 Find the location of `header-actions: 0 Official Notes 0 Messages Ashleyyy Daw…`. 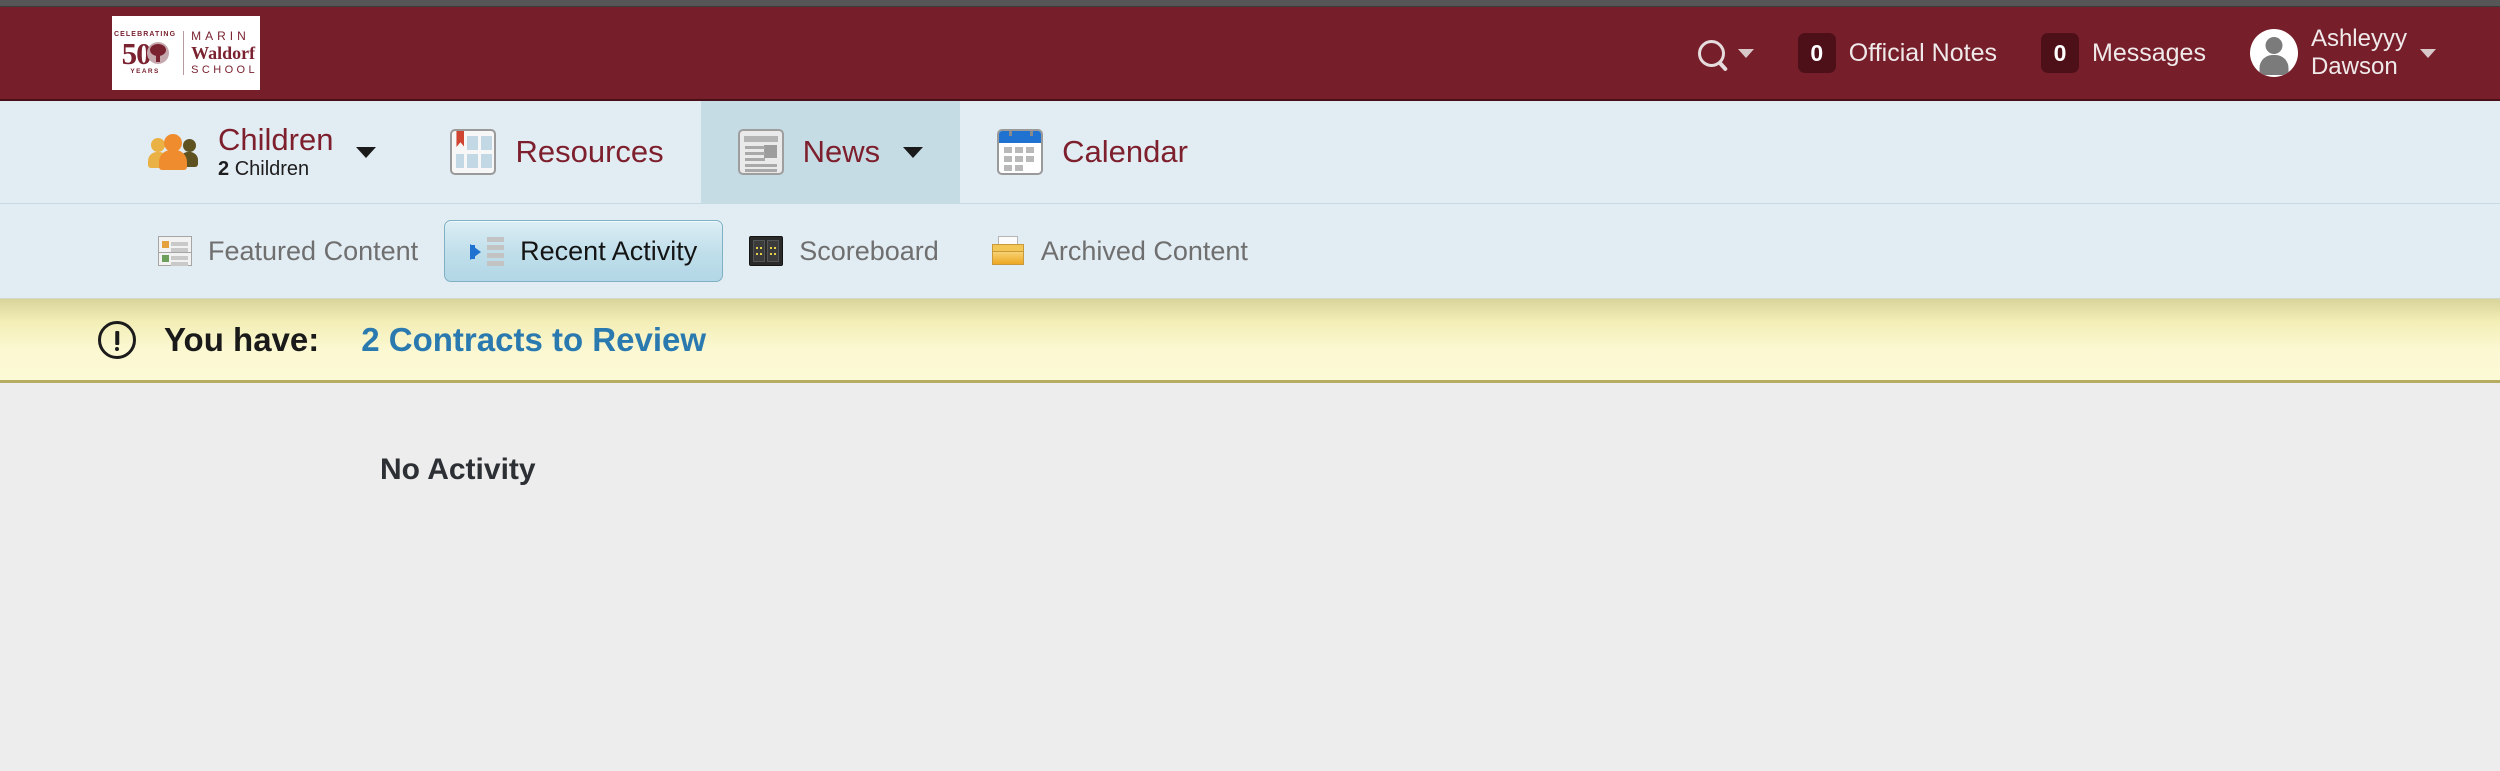

header-actions: 0 Official Notes 0 Messages Ashleyyy Daw… is located at coordinates (2067, 53).